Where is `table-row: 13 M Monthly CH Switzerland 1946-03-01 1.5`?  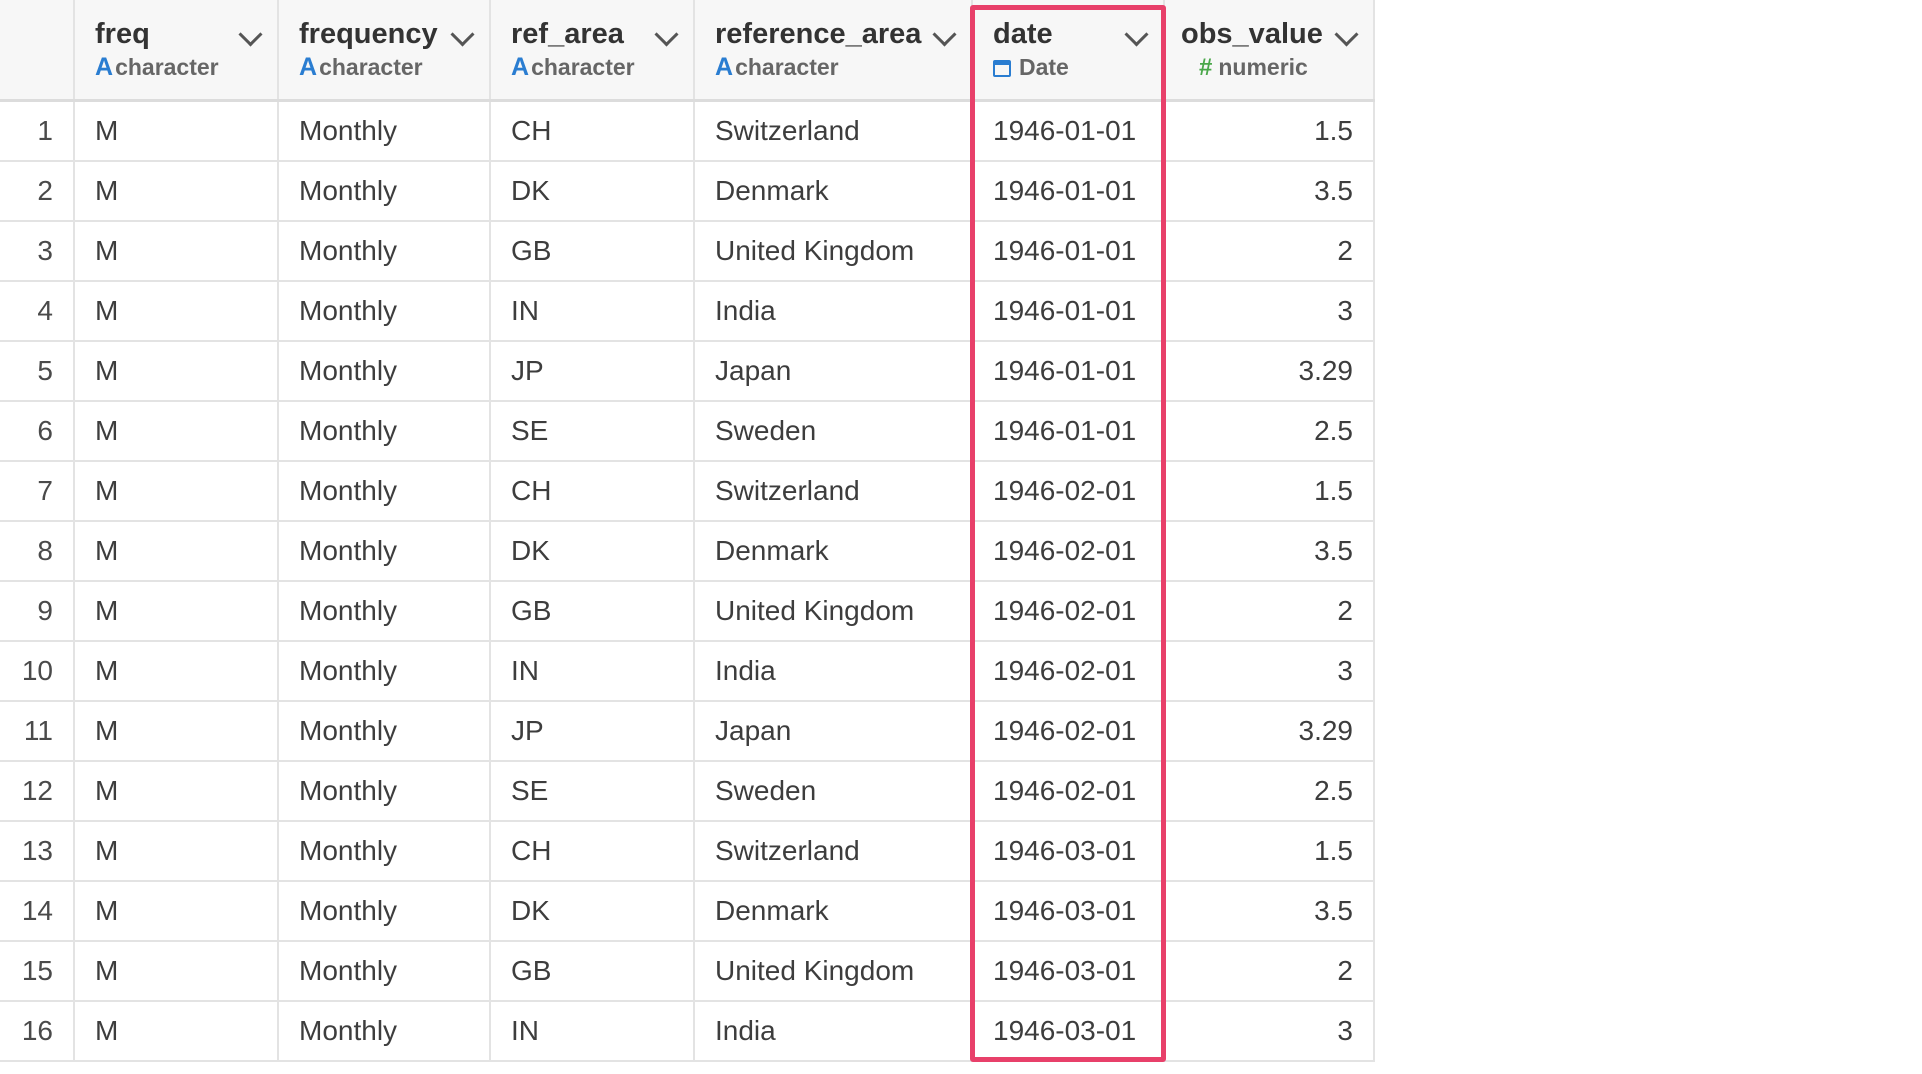
table-row: 13 M Monthly CH Switzerland 1946-03-01 1.5 is located at coordinates (687, 851).